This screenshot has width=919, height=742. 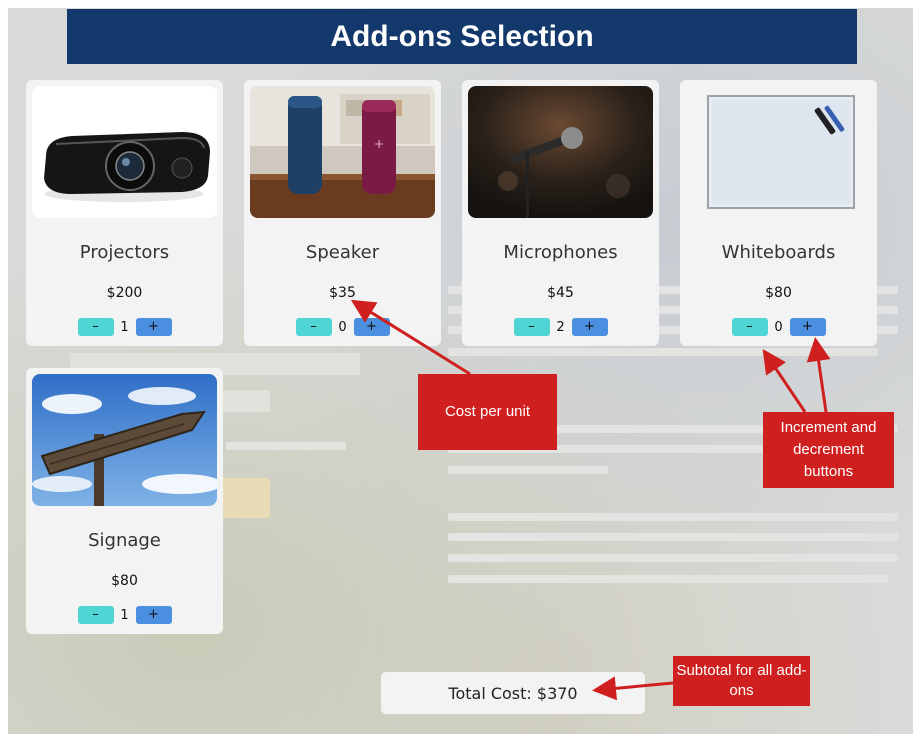 I want to click on product-card-whiteboards: Whiteboards $80 – 0 +, so click(x=778, y=213).